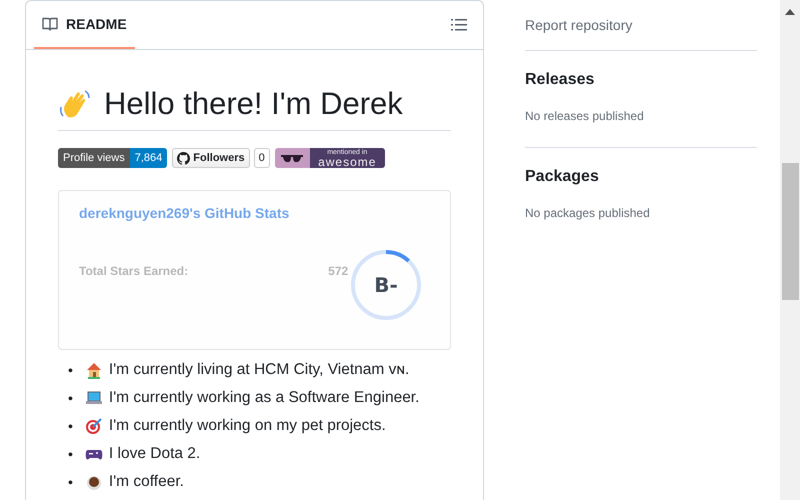 The width and height of the screenshot is (800, 500). I want to click on stat-value: 572, so click(338, 272).